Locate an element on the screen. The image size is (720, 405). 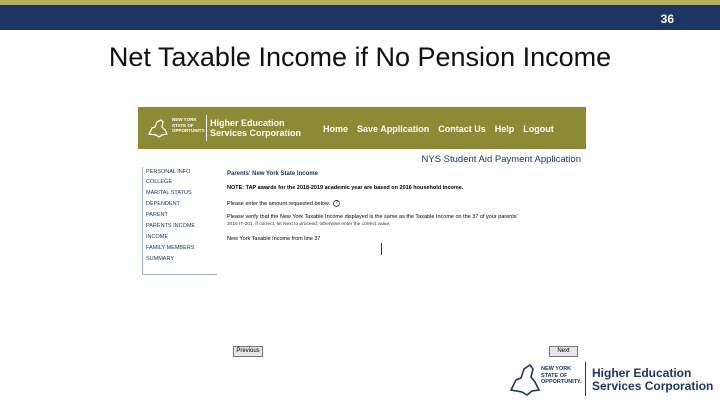
hesc-logo-text: Higher Education Services Corporation is located at coordinates (255, 128).